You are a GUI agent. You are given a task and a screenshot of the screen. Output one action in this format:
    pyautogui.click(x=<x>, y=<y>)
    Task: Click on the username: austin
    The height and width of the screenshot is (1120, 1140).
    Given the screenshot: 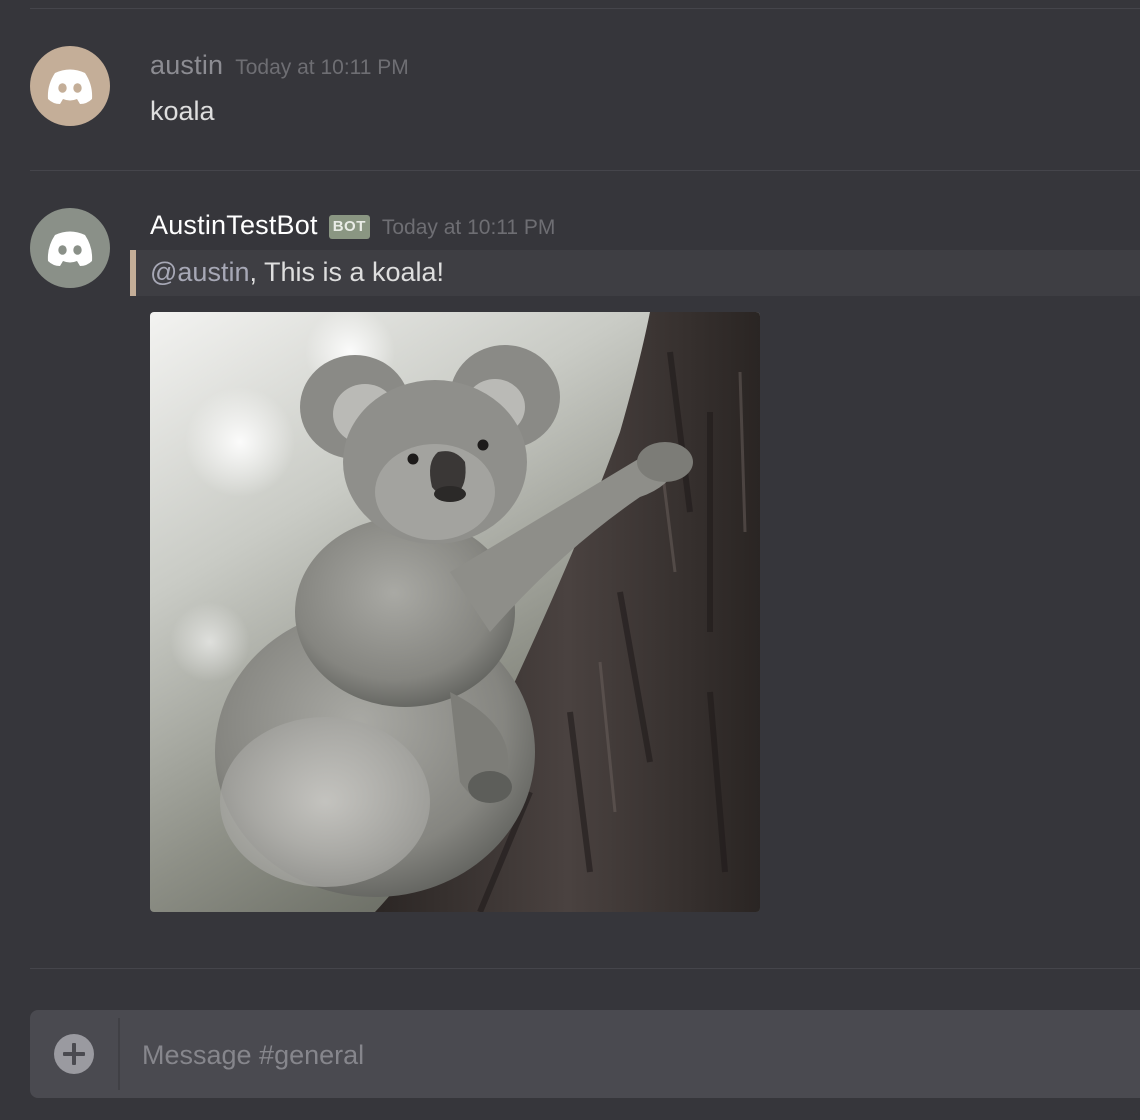 What is the action you would take?
    pyautogui.click(x=186, y=65)
    